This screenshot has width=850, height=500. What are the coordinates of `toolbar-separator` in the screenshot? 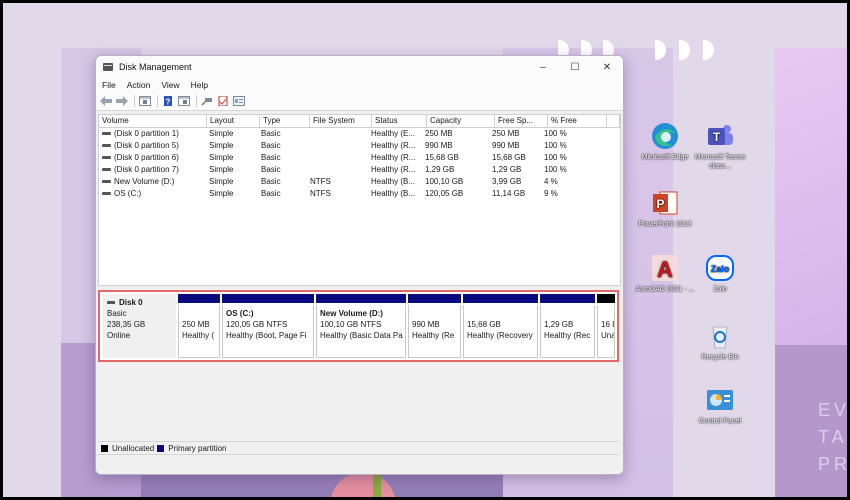 It's located at (196, 101).